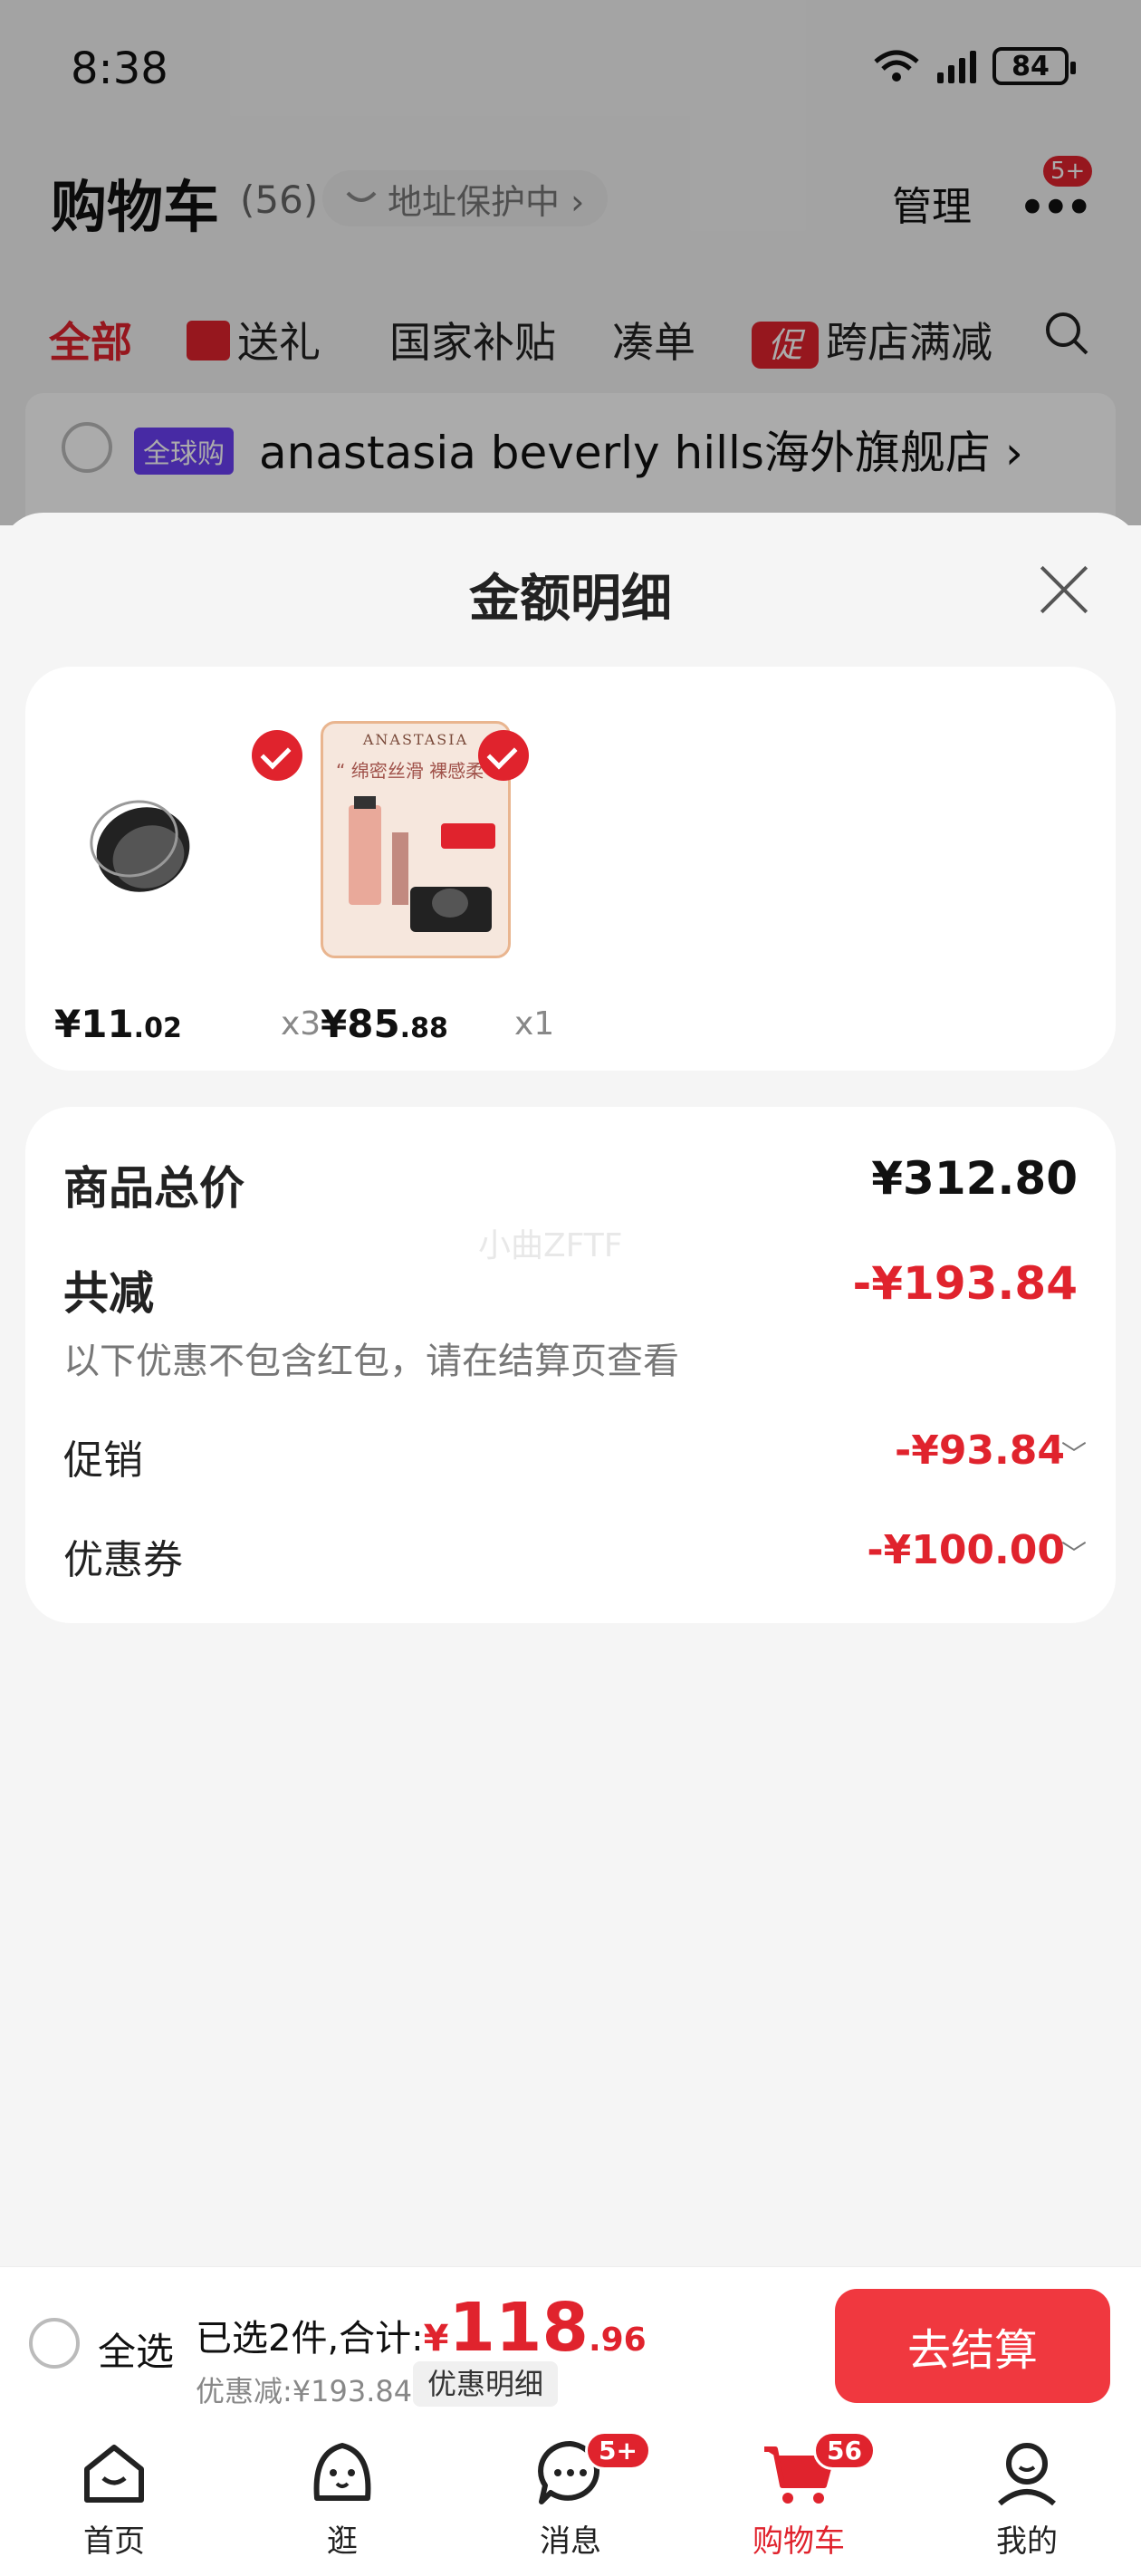  I want to click on tab-cart: 56 购物车, so click(799, 2496).